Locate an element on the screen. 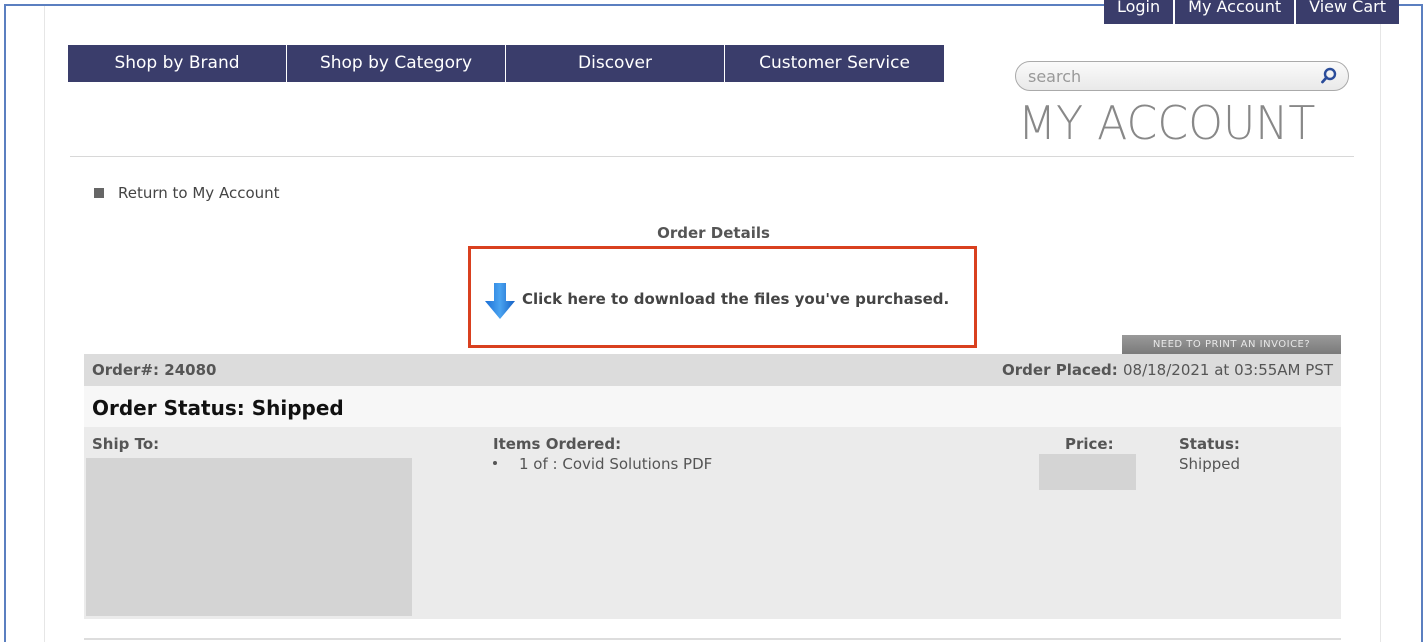 The height and width of the screenshot is (642, 1427). list-item: 1 of : Covid Solutions PDF is located at coordinates (602, 464).